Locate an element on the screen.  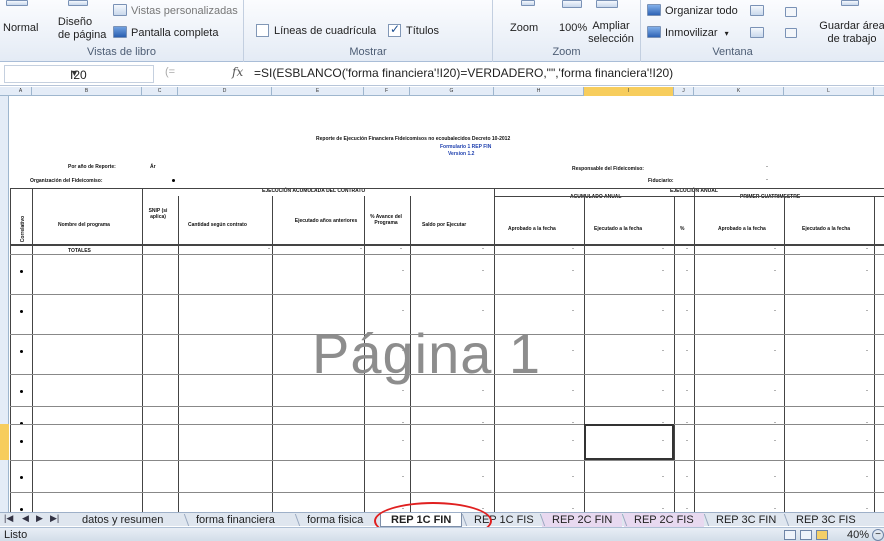
period-value: Ár is located at coordinates (153, 167).